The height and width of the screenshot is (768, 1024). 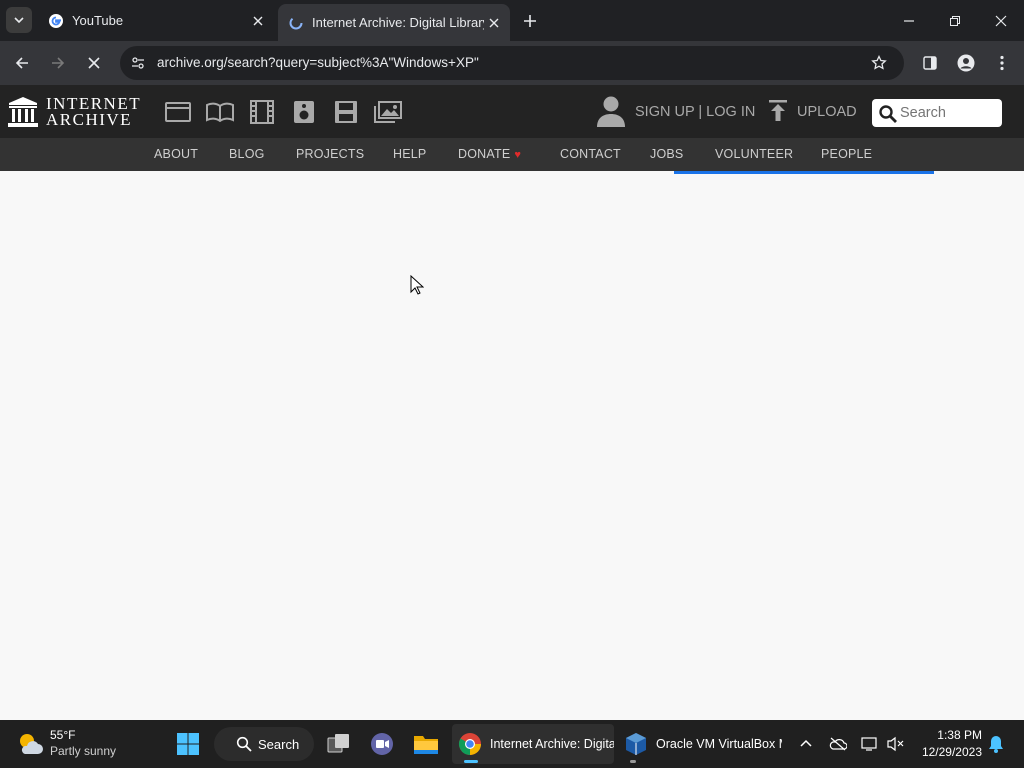 What do you see at coordinates (296, 22) in the screenshot?
I see `loading-spinner-icon` at bounding box center [296, 22].